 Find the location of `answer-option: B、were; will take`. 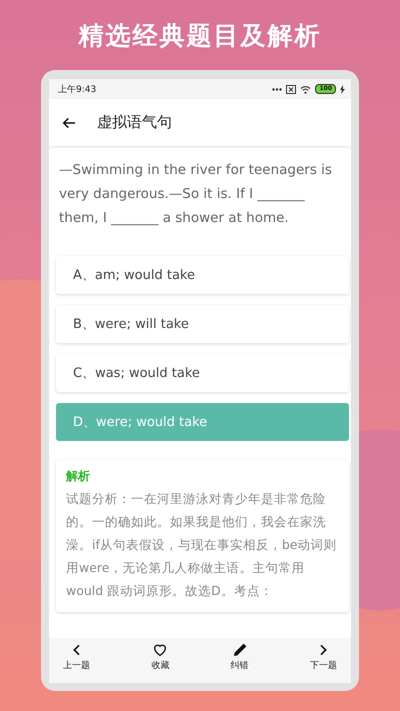

answer-option: B、were; will take is located at coordinates (202, 324).